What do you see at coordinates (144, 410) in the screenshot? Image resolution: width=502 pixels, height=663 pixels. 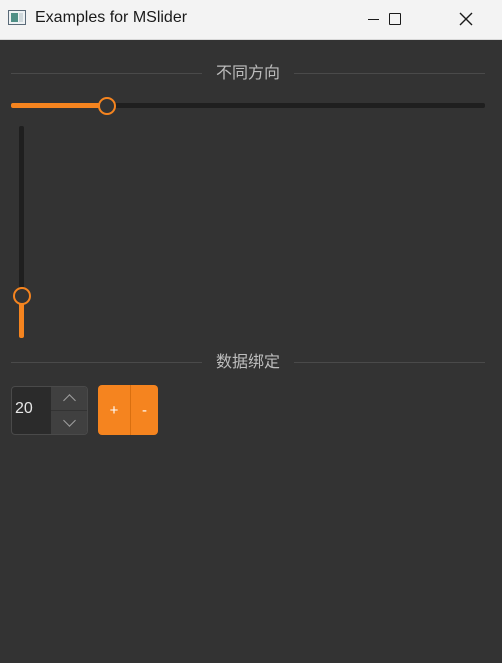 I see `decrease-button: -` at bounding box center [144, 410].